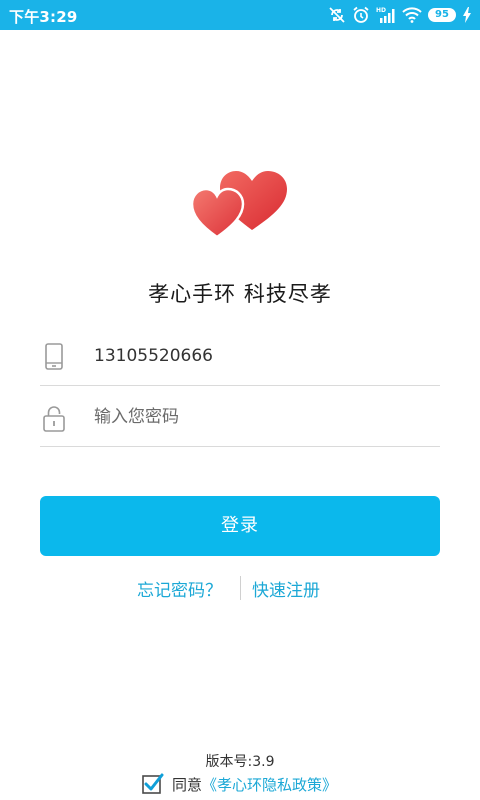 This screenshot has width=480, height=800. I want to click on lock-icon, so click(54, 418).